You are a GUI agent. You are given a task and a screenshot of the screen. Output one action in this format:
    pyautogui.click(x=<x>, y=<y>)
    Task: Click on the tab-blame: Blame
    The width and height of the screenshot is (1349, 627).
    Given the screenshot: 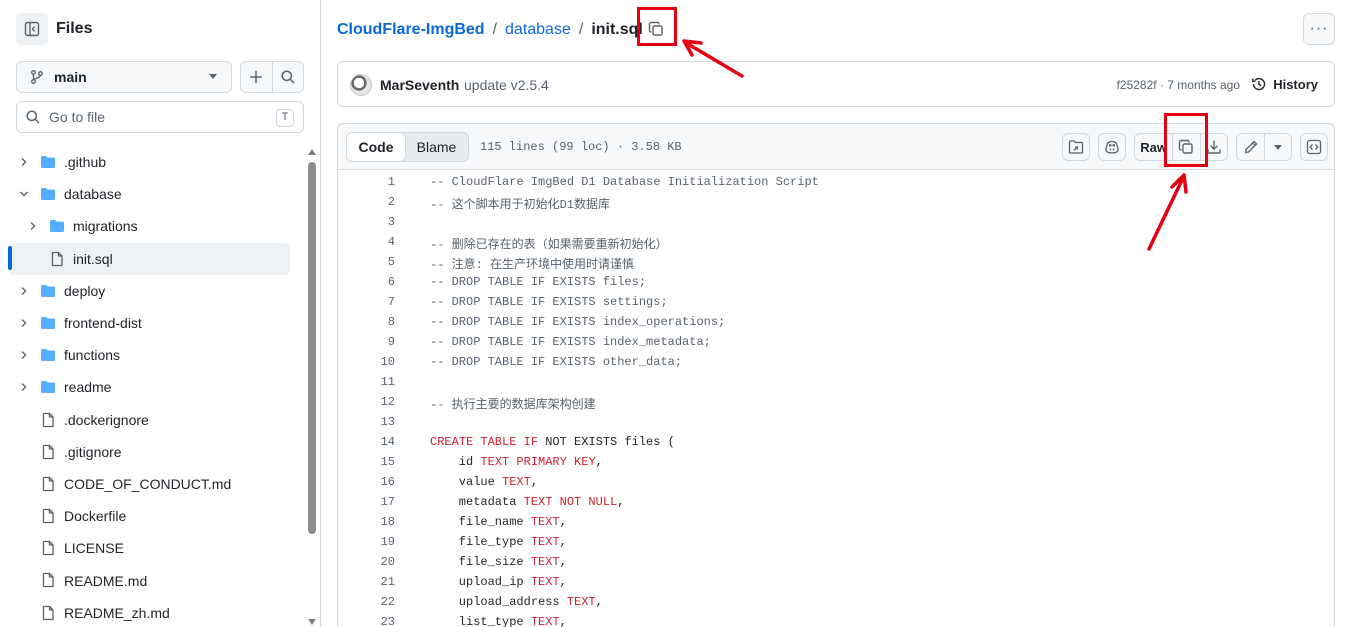 What is the action you would take?
    pyautogui.click(x=436, y=147)
    